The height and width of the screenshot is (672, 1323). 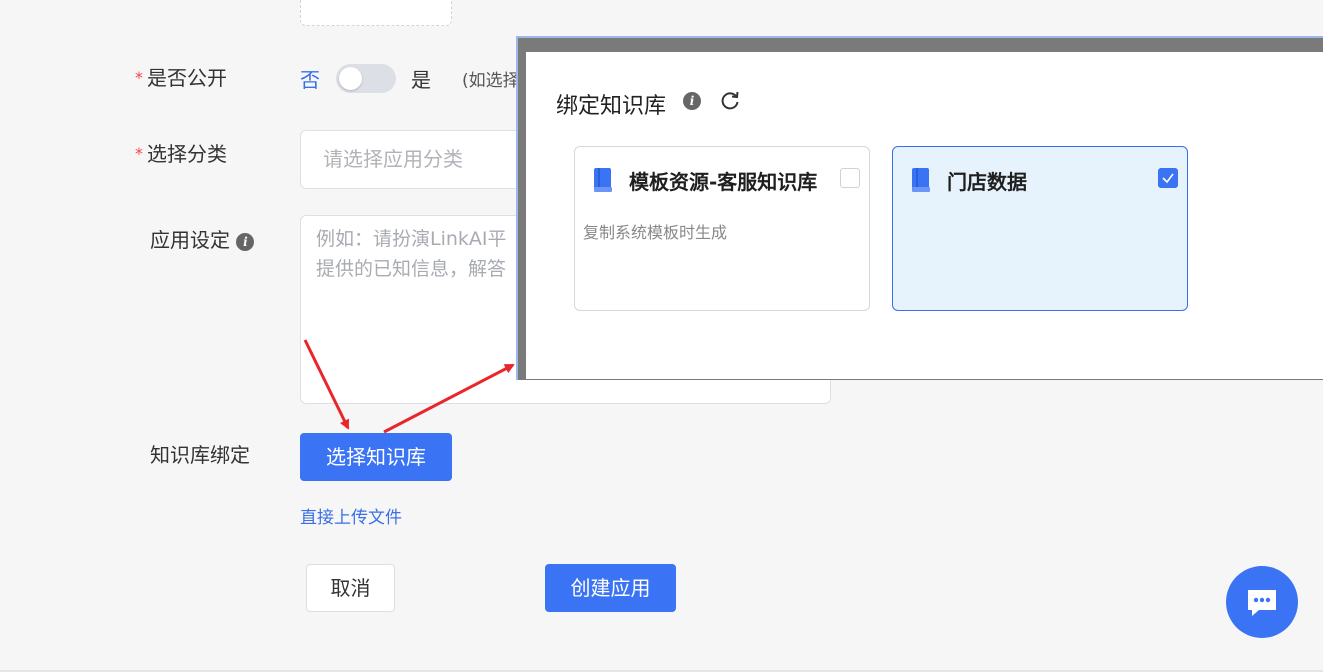 What do you see at coordinates (190, 240) in the screenshot?
I see `setting-label: 应用设定` at bounding box center [190, 240].